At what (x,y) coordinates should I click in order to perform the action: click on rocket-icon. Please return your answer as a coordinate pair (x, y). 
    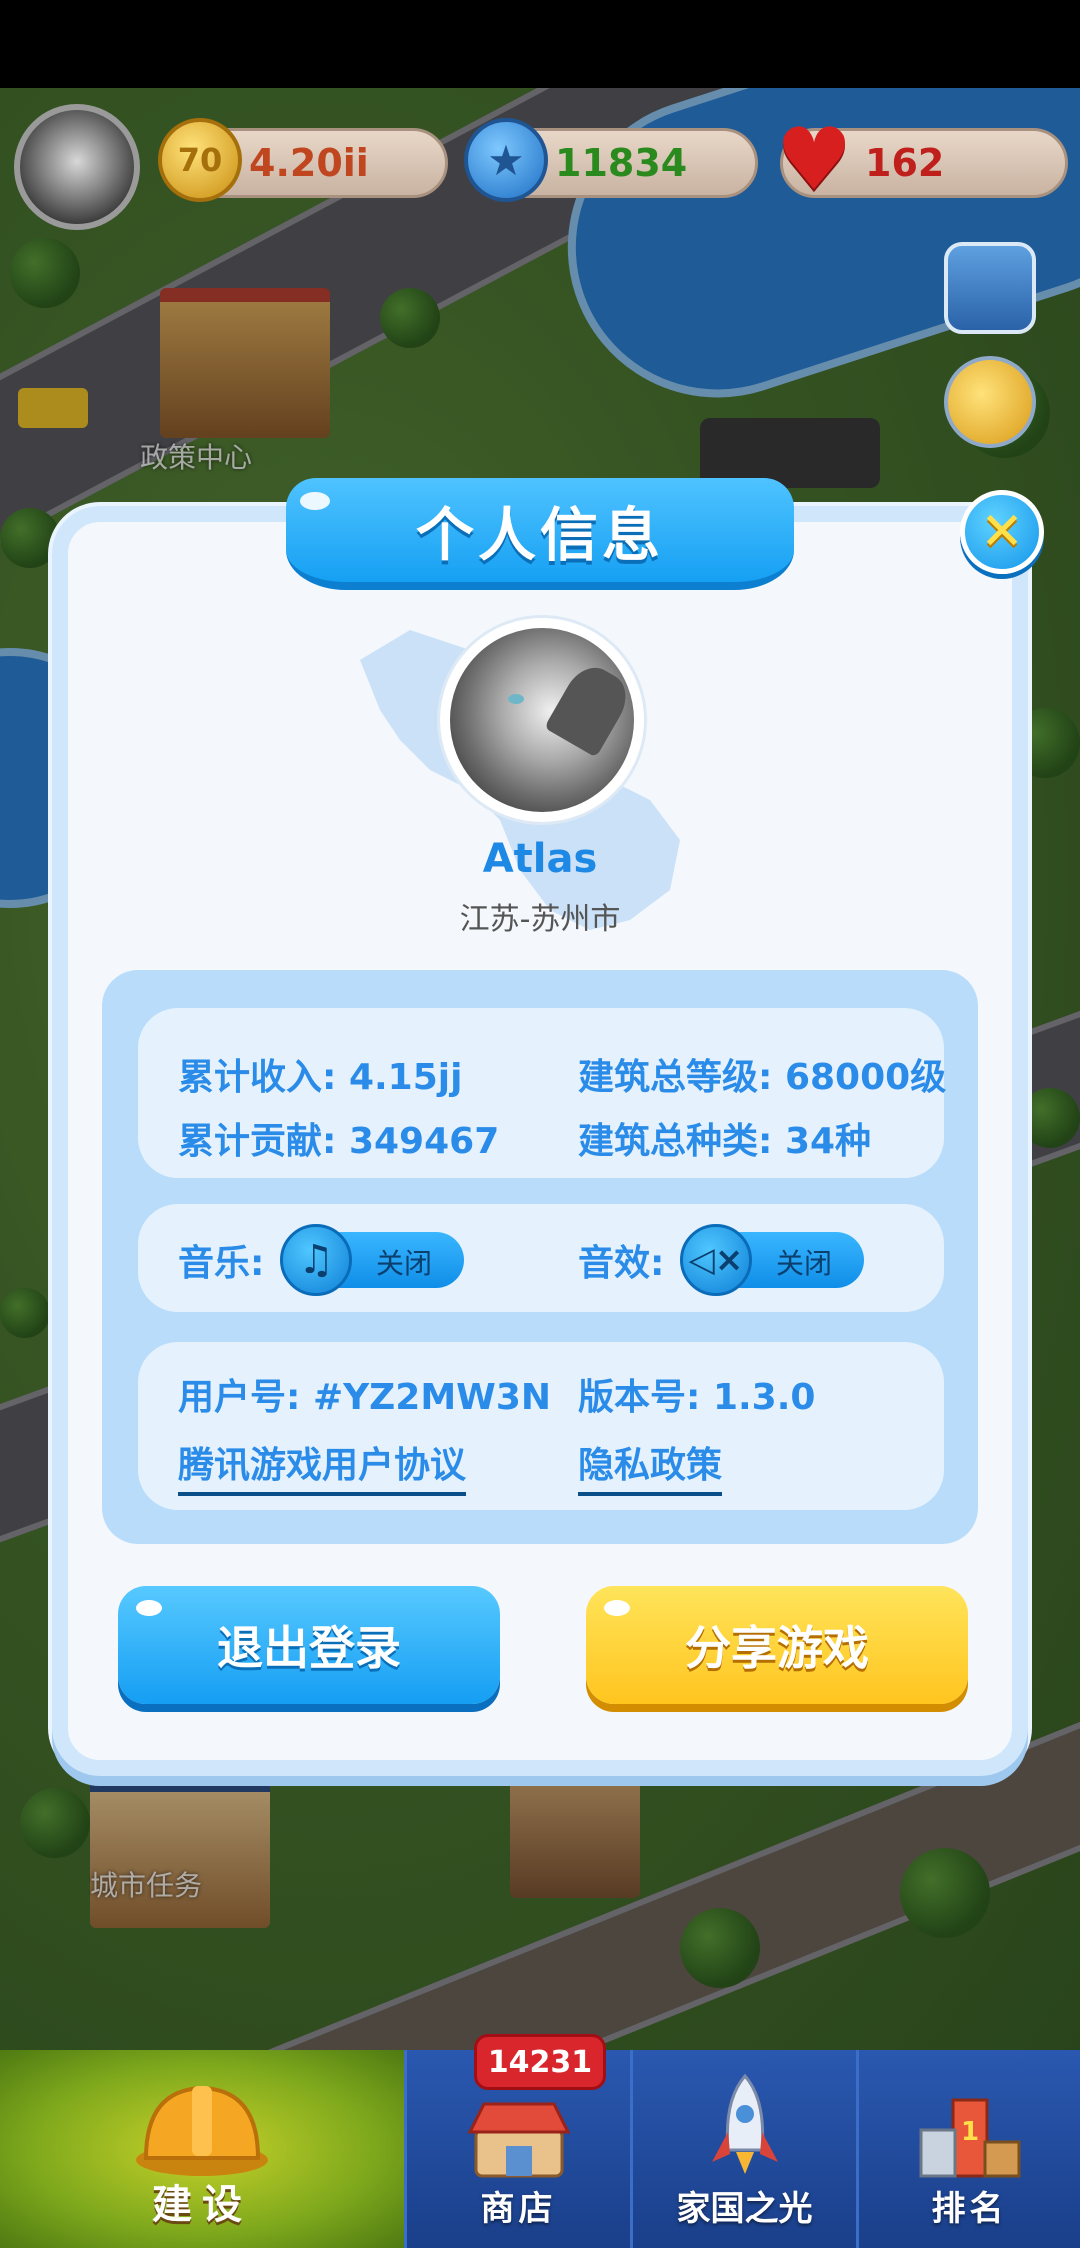
    Looking at the image, I should click on (744, 2123).